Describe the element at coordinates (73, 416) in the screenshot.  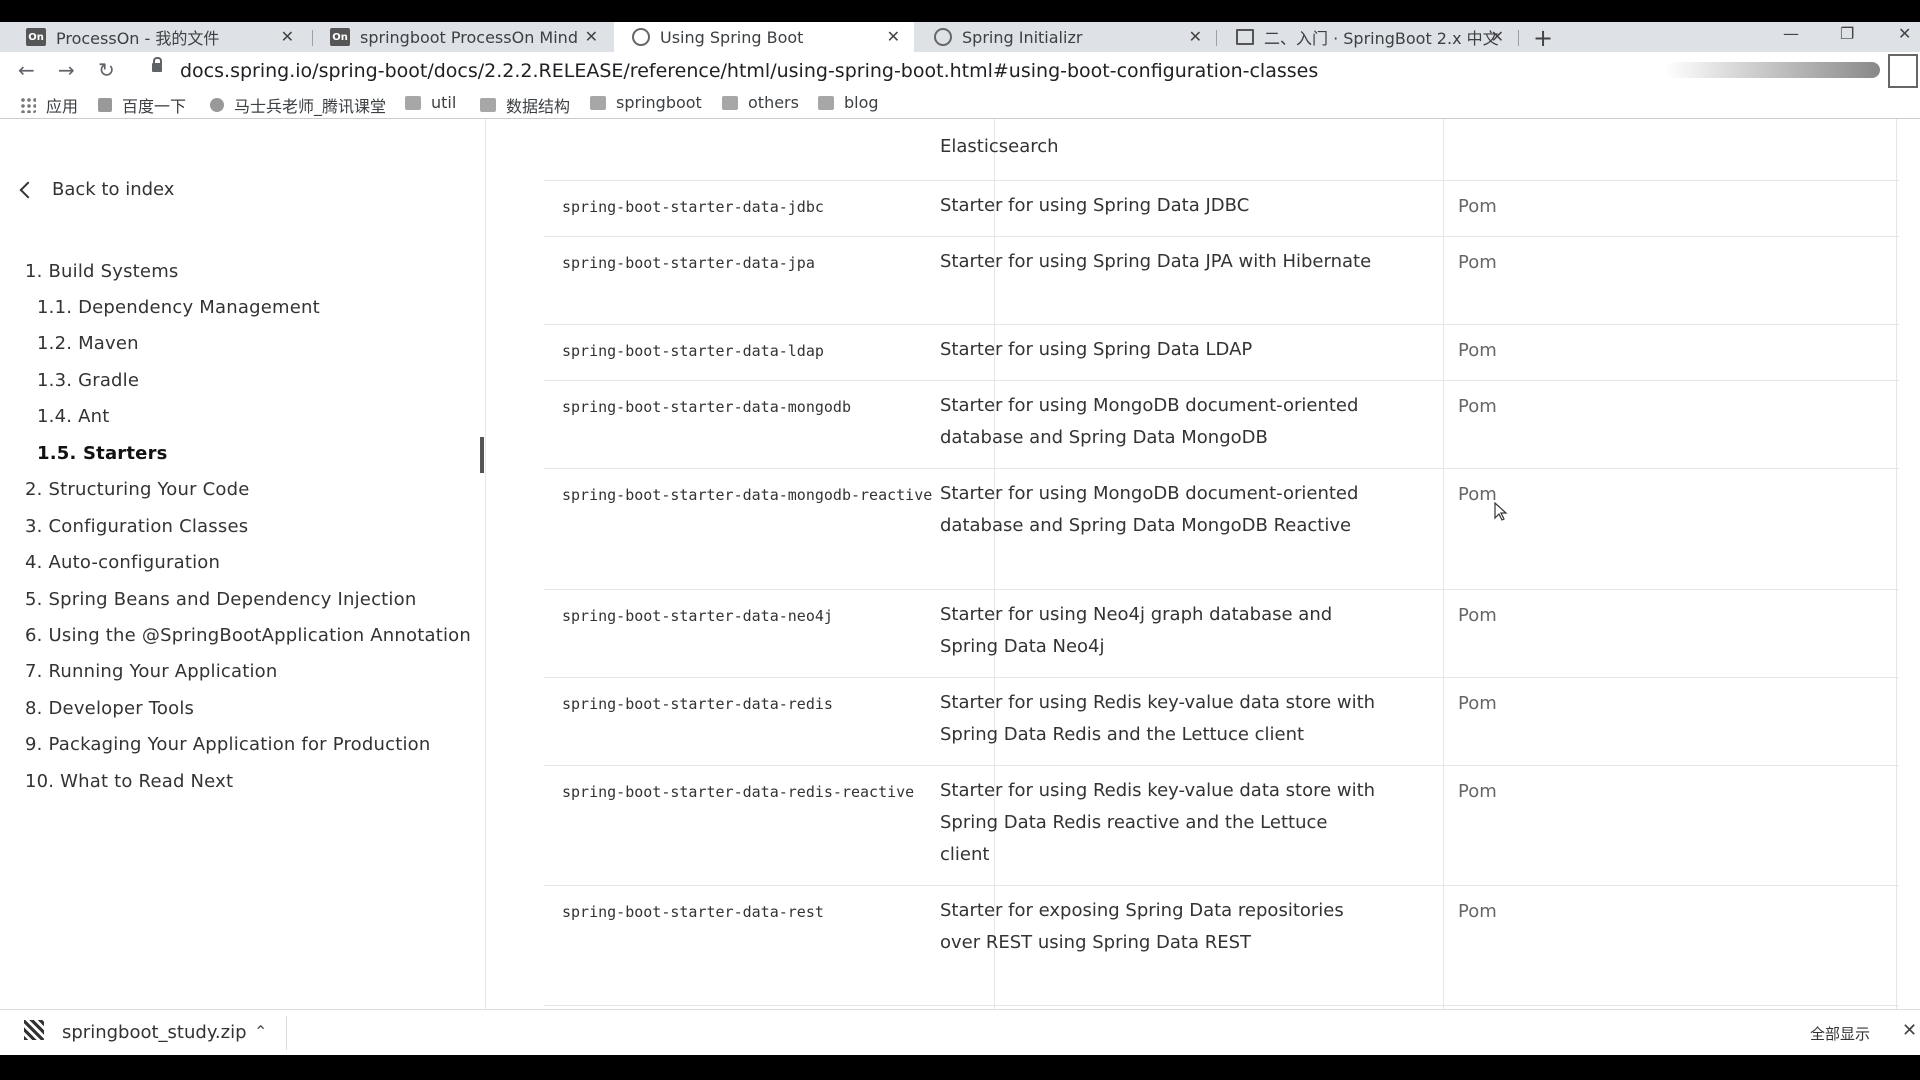
I see `toc-item: 1.4. Ant` at that location.